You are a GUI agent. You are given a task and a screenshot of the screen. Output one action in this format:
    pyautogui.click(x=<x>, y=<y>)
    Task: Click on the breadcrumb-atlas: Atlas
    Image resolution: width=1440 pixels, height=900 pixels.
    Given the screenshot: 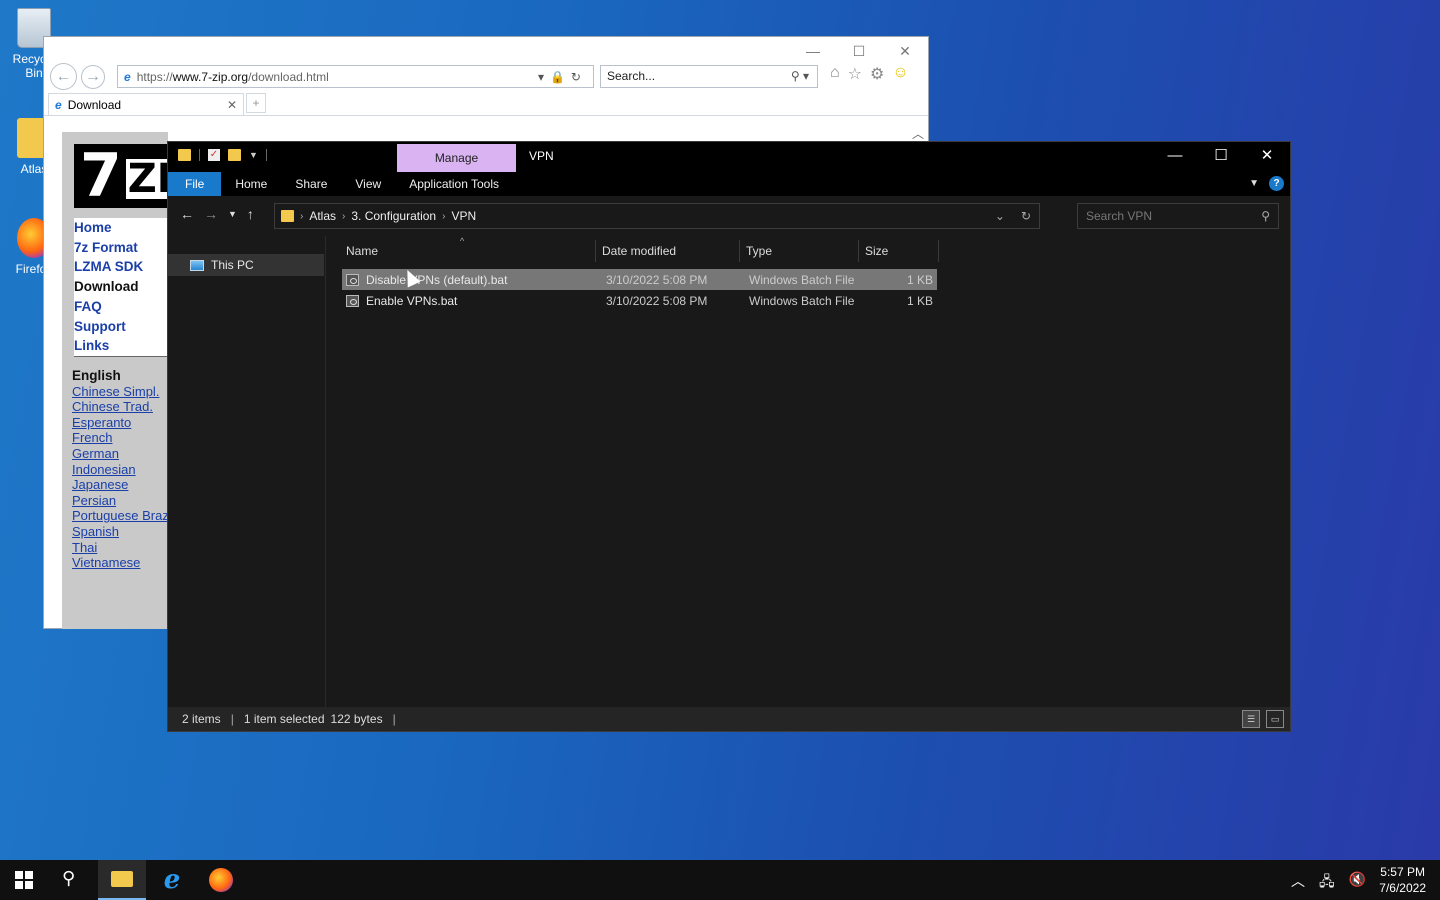 What is the action you would take?
    pyautogui.click(x=322, y=216)
    